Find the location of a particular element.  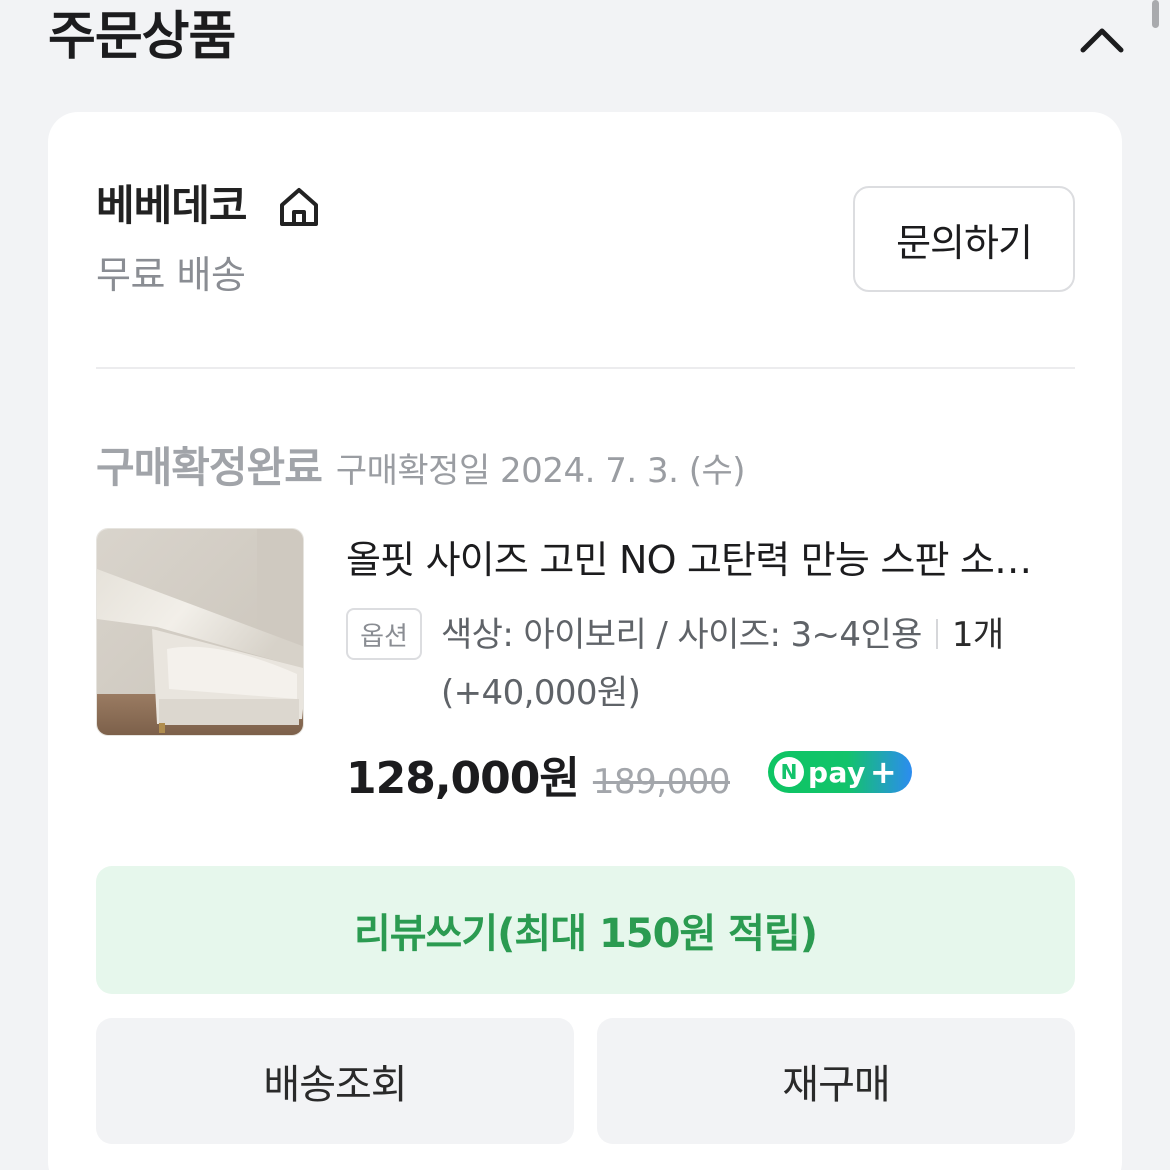

confirmed-date: 구매확정일 2024. 7. 3. (수) is located at coordinates (540, 471).